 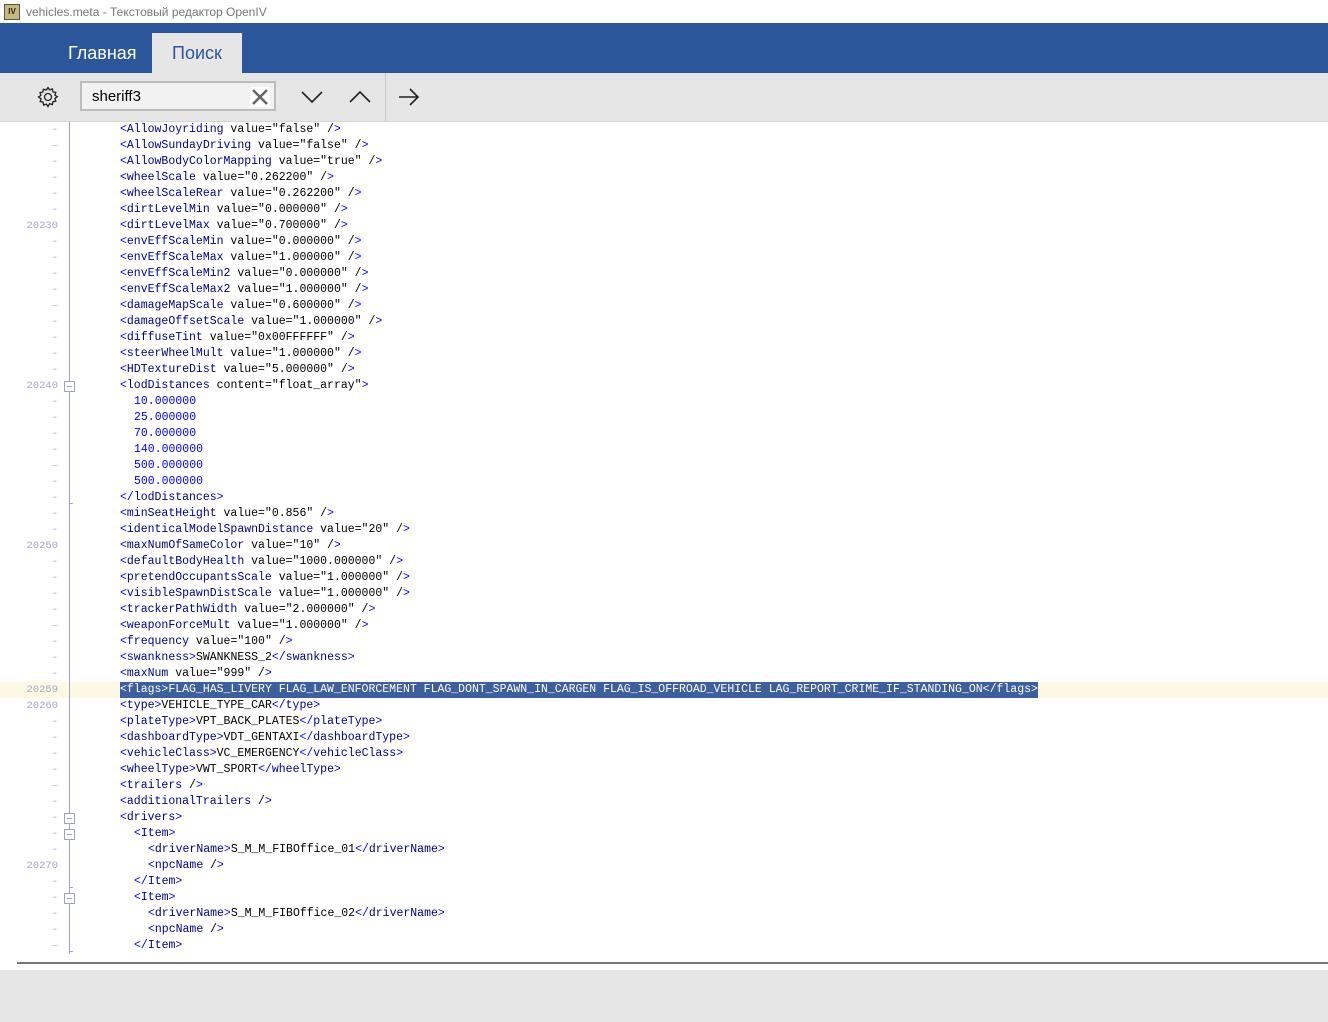 I want to click on code-text: </lodDistances>, so click(x=172, y=498).